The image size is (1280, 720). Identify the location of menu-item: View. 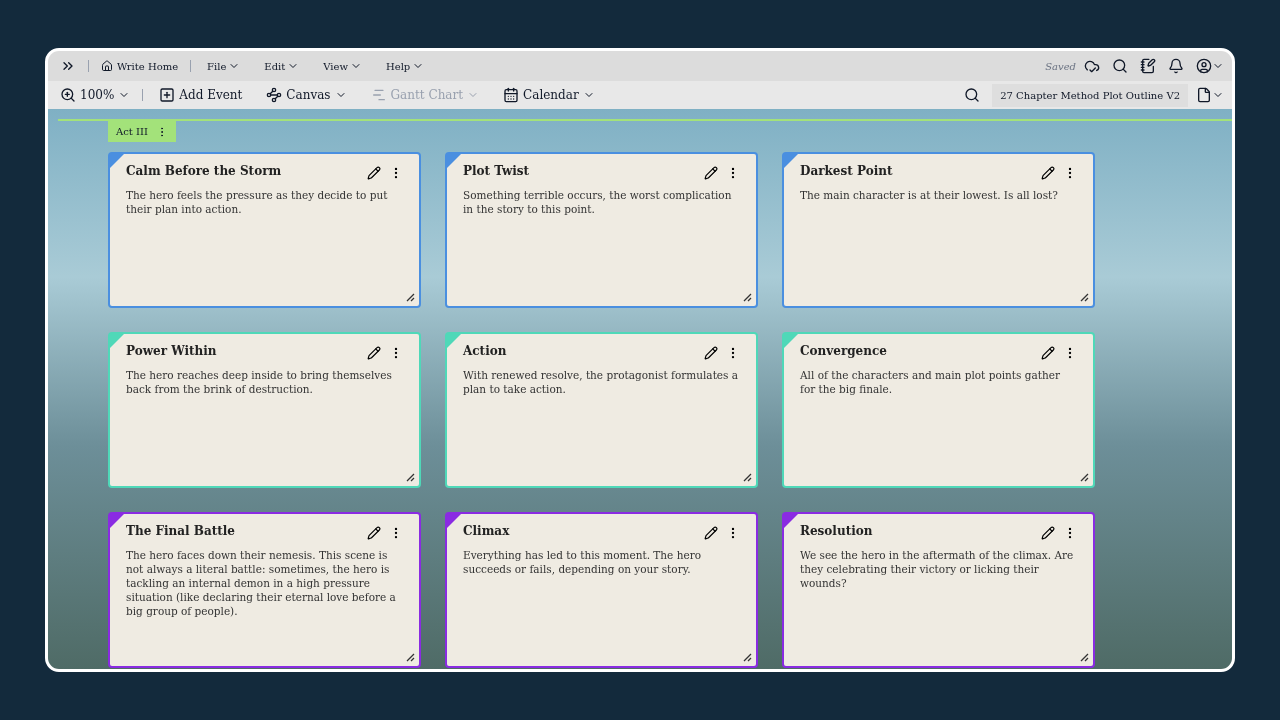
(342, 66).